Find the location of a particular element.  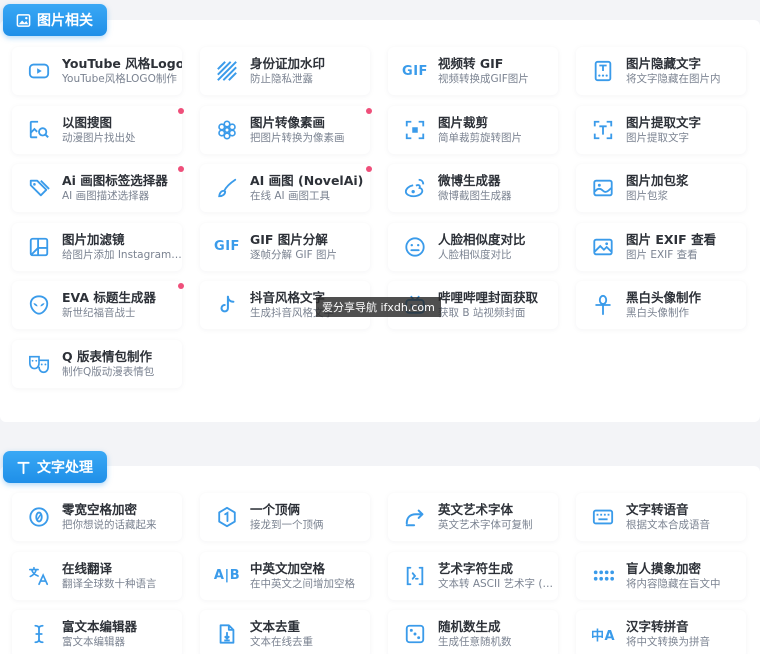

tool-card-text: 以图搜图 动漫图片找出处 is located at coordinates (99, 130).